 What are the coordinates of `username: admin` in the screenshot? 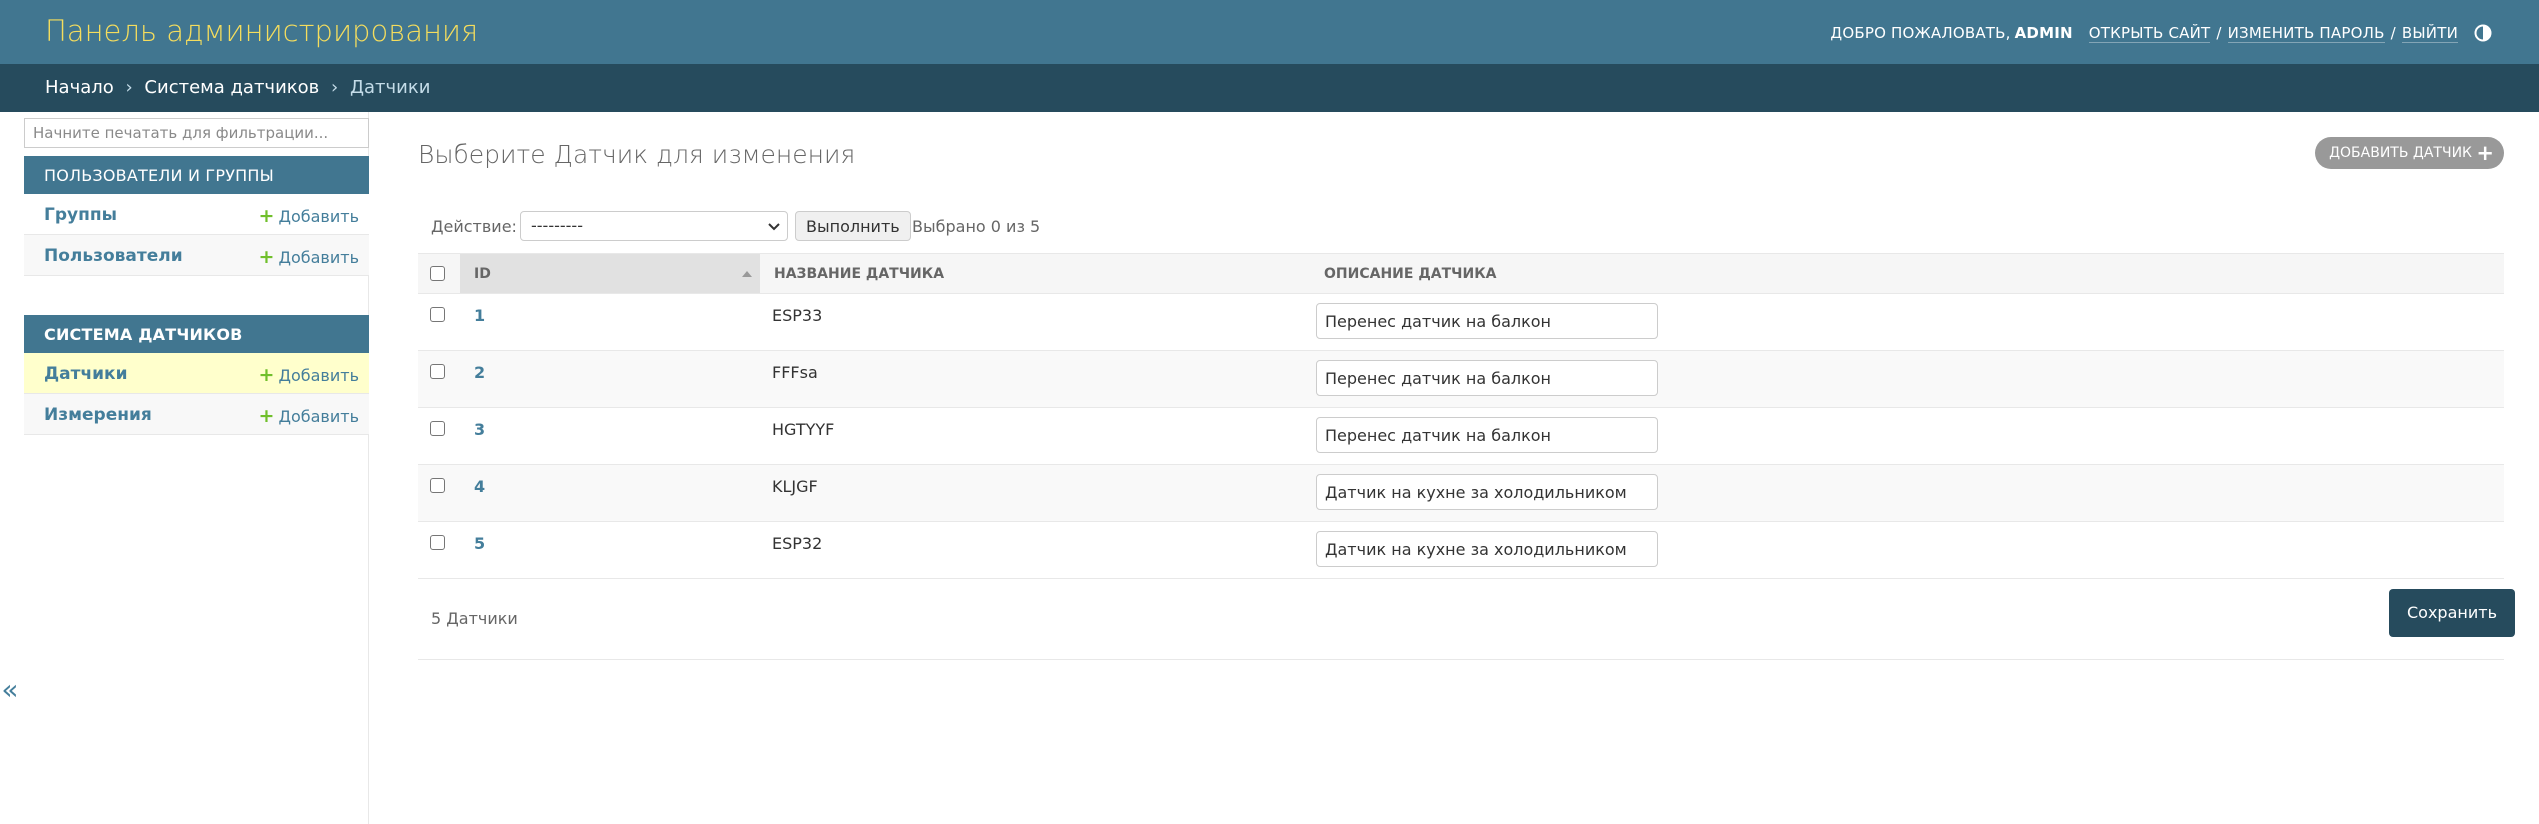 It's located at (2043, 33).